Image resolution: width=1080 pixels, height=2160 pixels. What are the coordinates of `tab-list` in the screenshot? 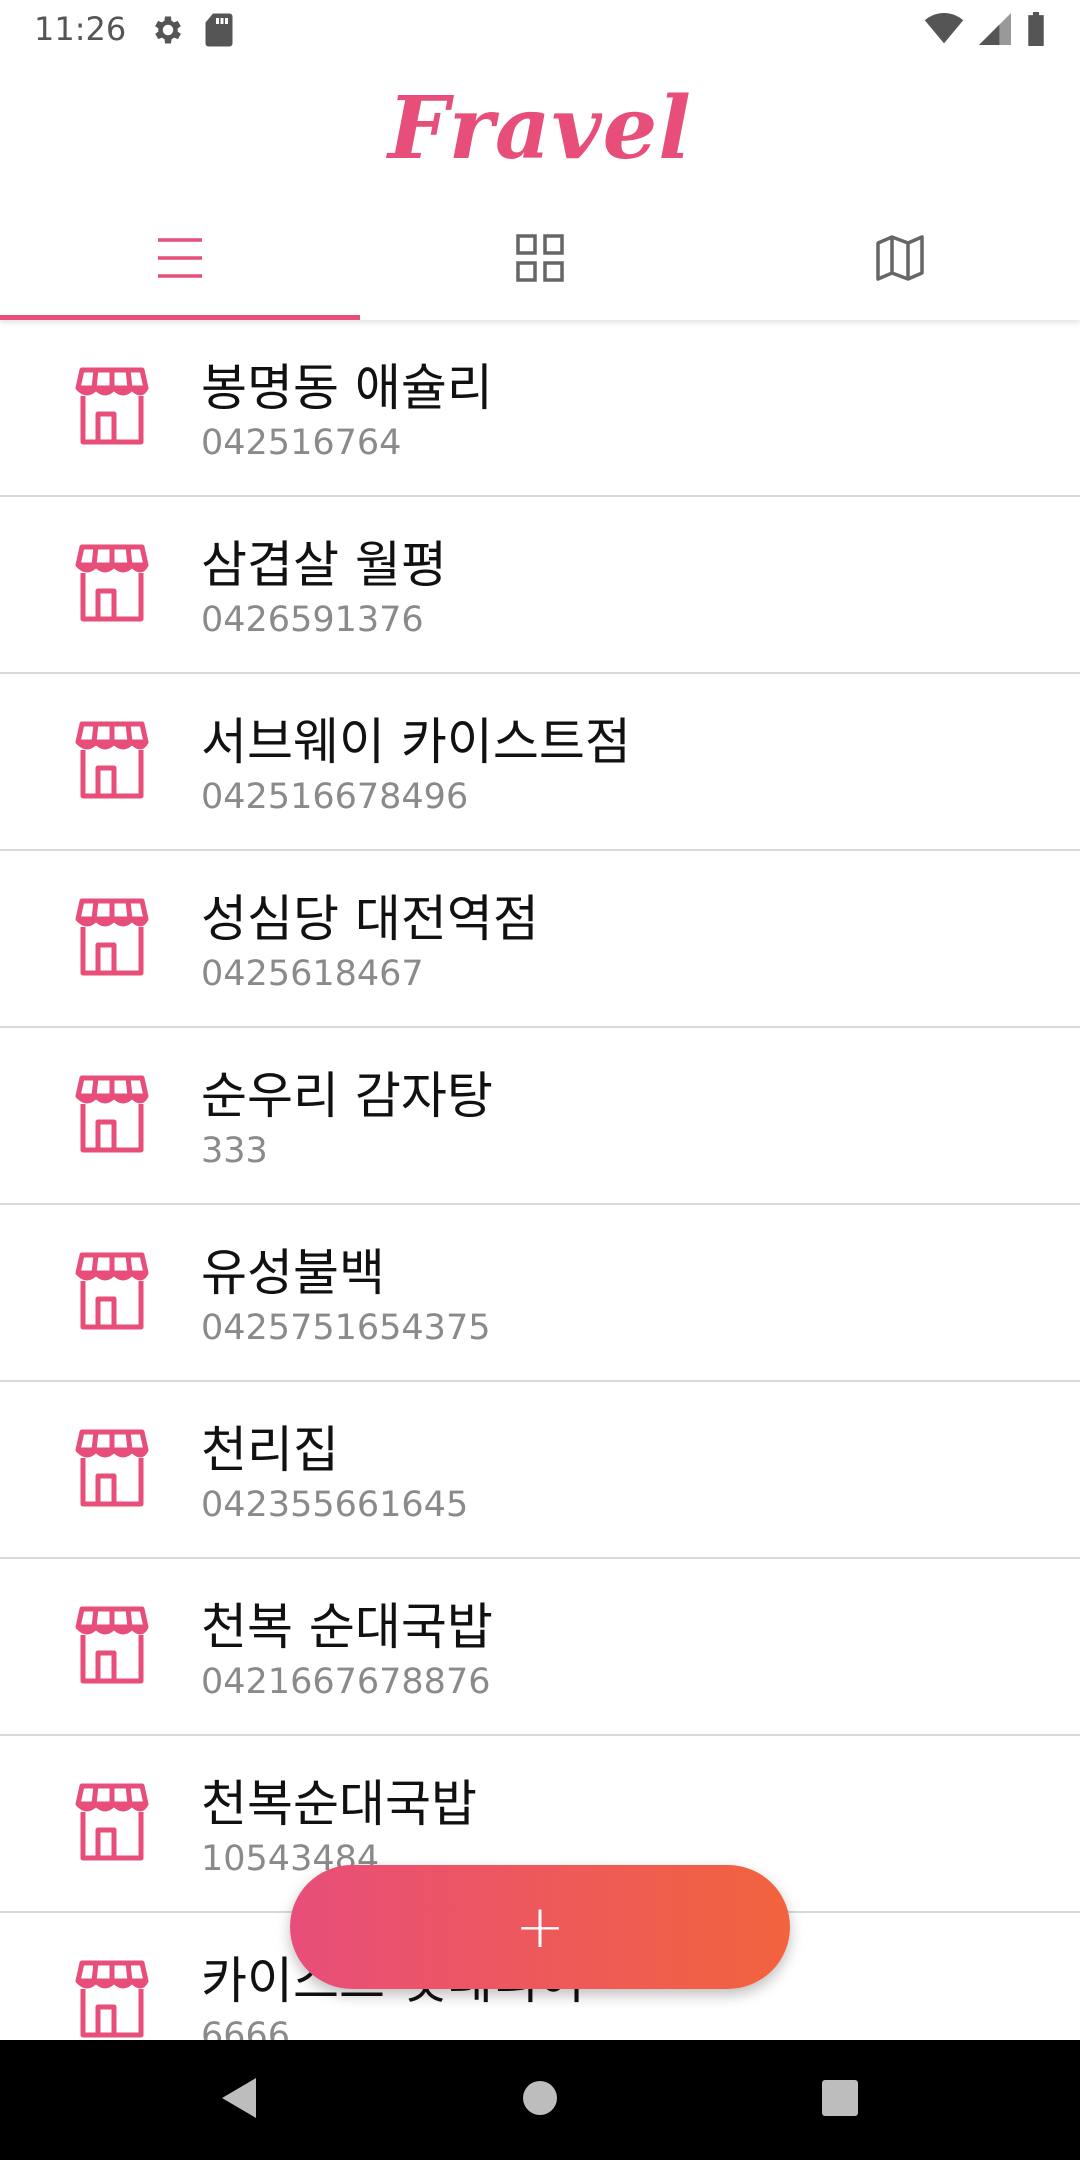 It's located at (180, 260).